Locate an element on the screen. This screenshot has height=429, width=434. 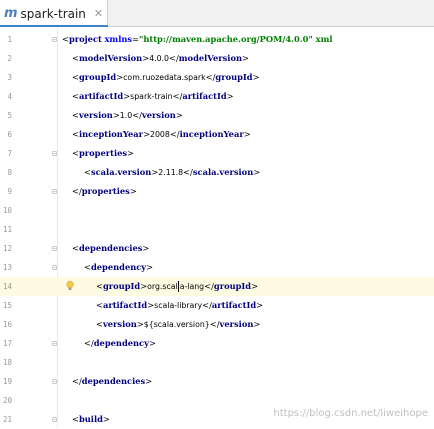
code-line-12: 12 ⊟ <dependencies> is located at coordinates (217, 248).